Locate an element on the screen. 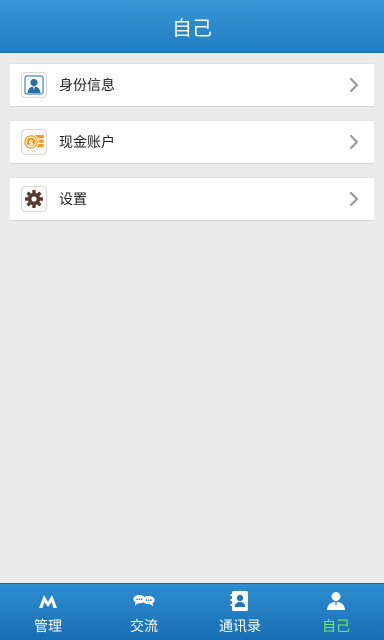 Image resolution: width=384 pixels, height=640 pixels. menu-item-label: 设置 is located at coordinates (73, 200).